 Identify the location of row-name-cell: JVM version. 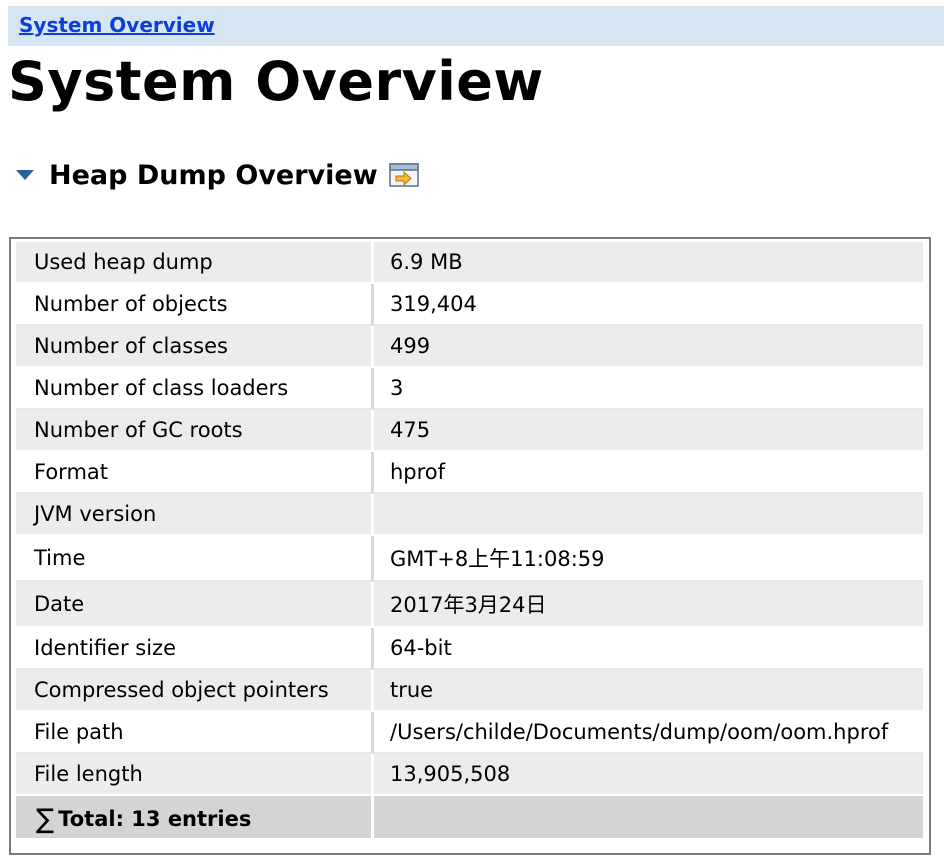
(195, 515).